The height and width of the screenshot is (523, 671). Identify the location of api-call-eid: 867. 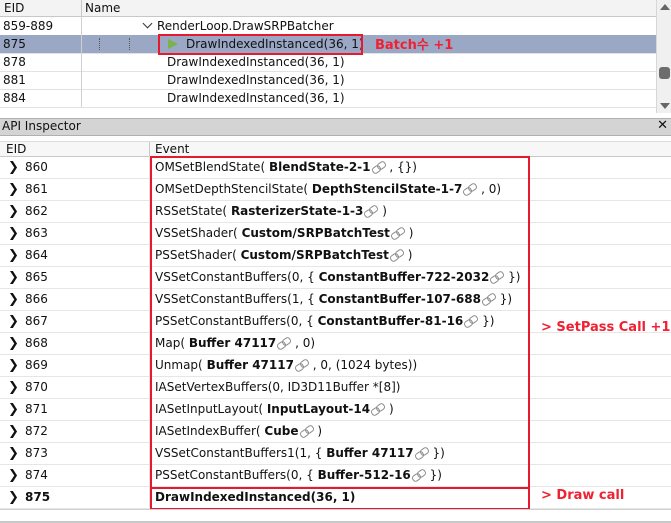
(36, 321).